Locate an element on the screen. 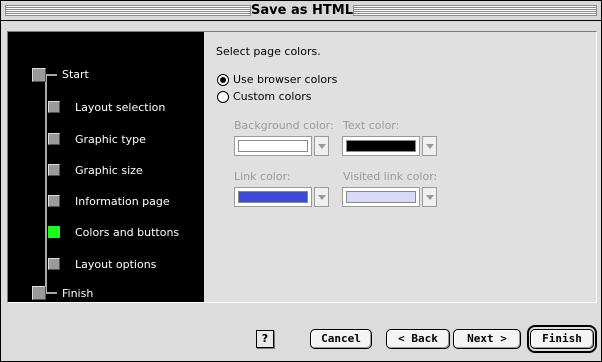 The height and width of the screenshot is (362, 602). title-stripes-left is located at coordinates (128, 10).